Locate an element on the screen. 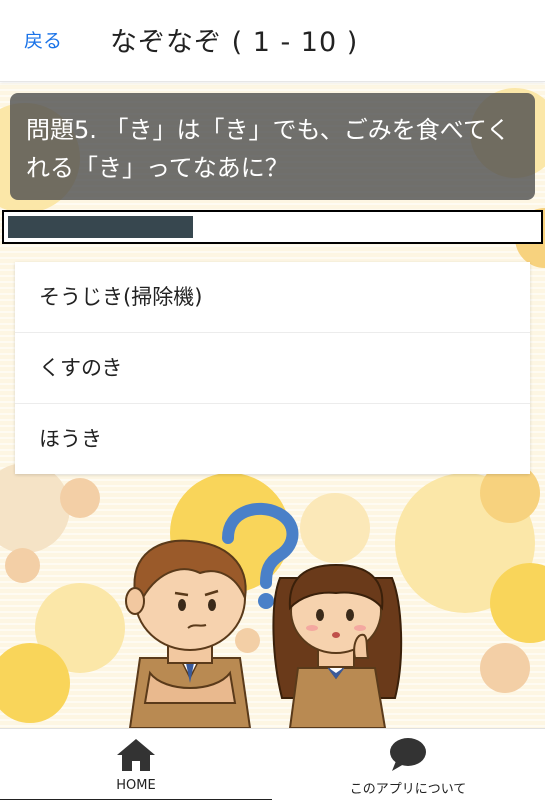  progress-bar is located at coordinates (272, 227).